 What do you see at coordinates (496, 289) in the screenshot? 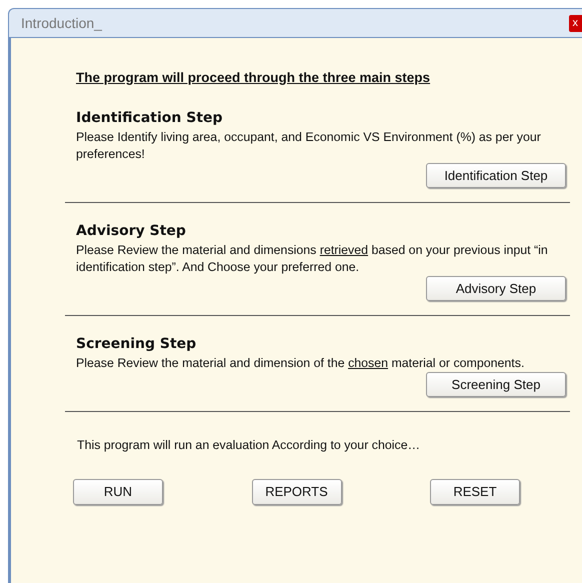
I see `step-button: Advisory Step` at bounding box center [496, 289].